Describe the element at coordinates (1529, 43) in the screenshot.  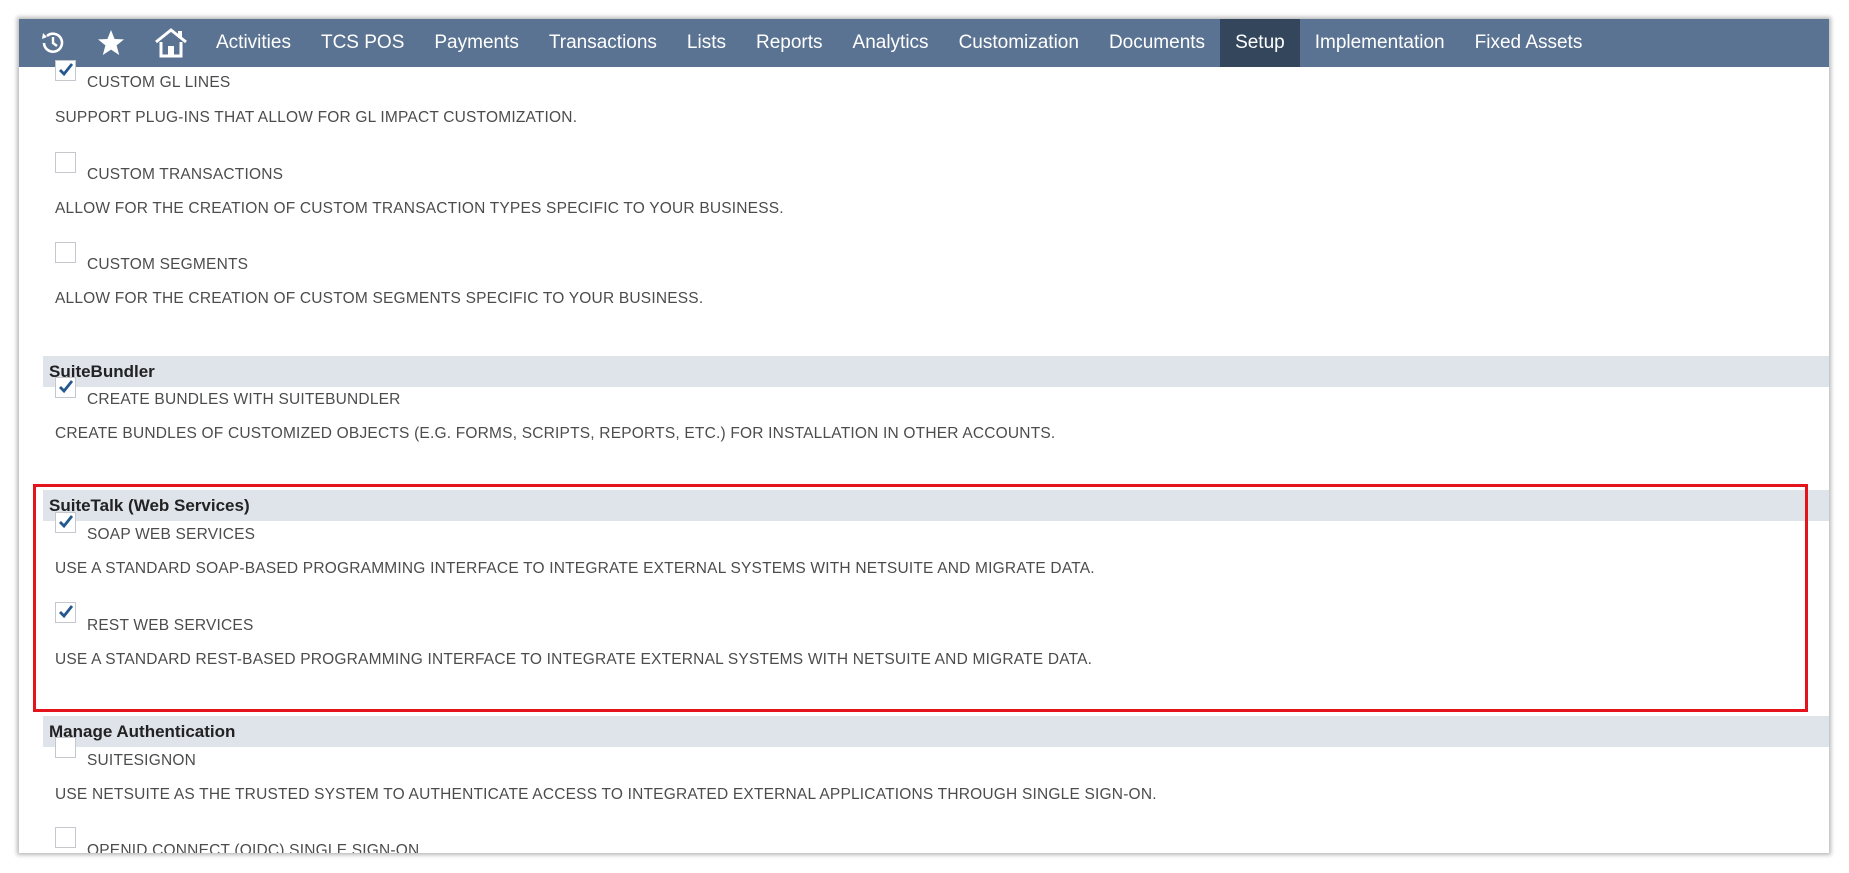
I see `nav-fixed-assets: Fixed Assets` at that location.